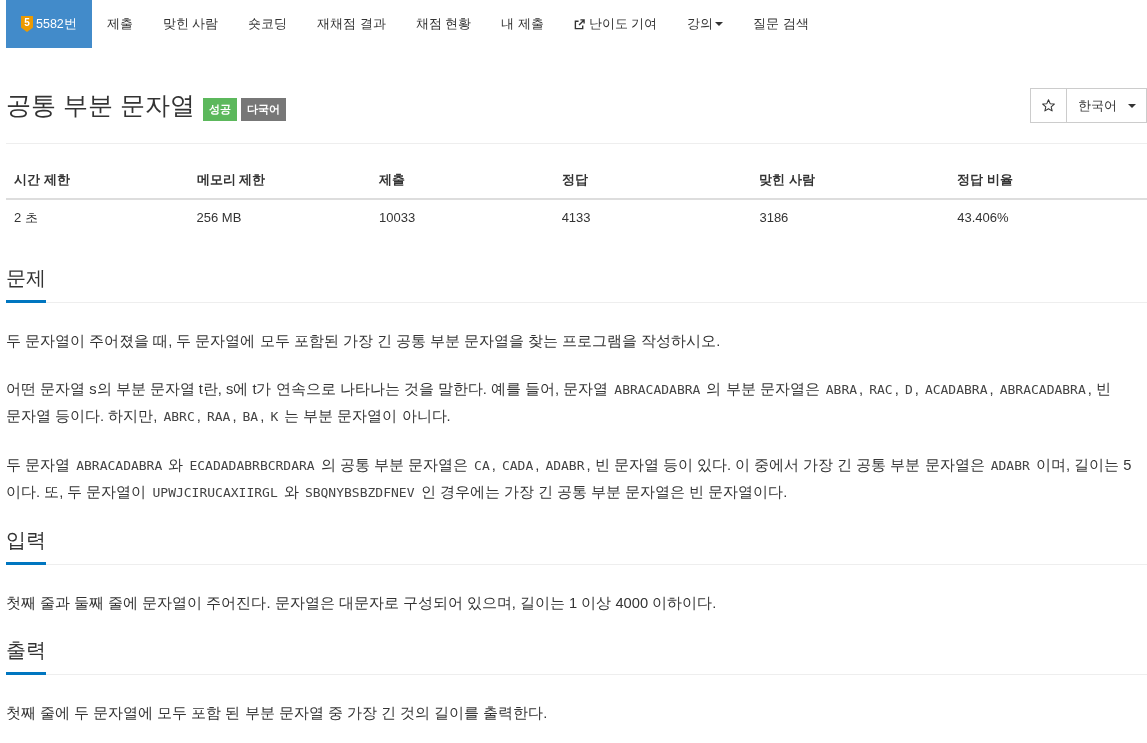 The height and width of the screenshot is (743, 1147). Describe the element at coordinates (1106, 105) in the screenshot. I see `language-dropdown: 한국어` at that location.